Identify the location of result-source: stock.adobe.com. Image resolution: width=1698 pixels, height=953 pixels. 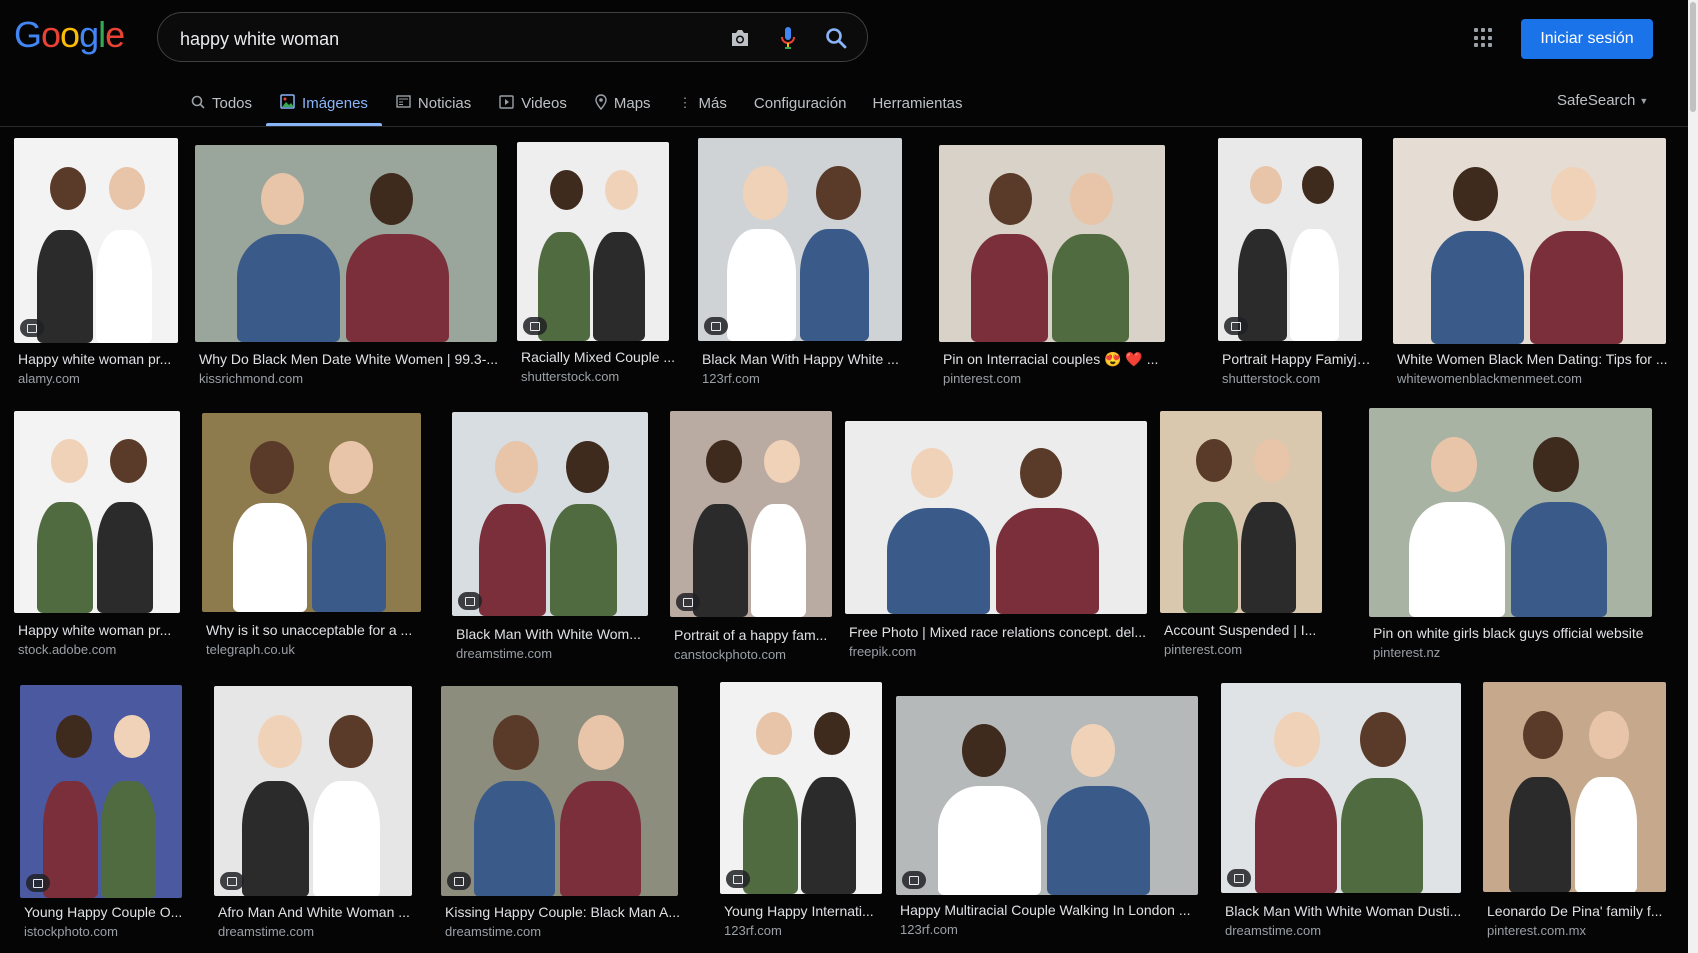
(67, 649).